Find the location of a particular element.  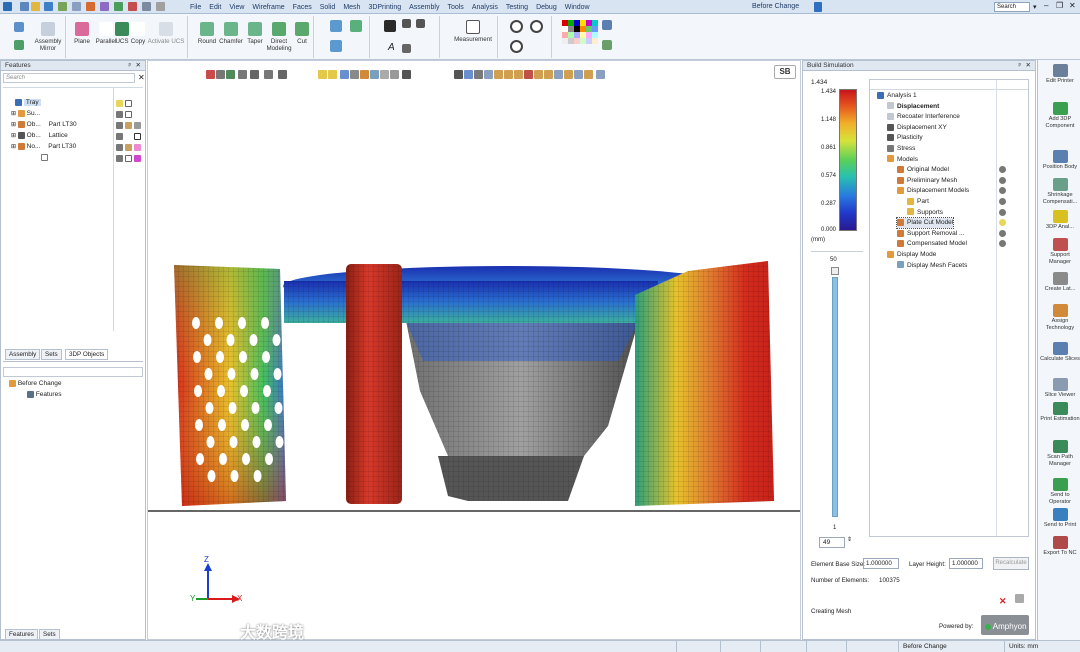

tab-3dp-objects: 3DP Objects is located at coordinates (87, 354).